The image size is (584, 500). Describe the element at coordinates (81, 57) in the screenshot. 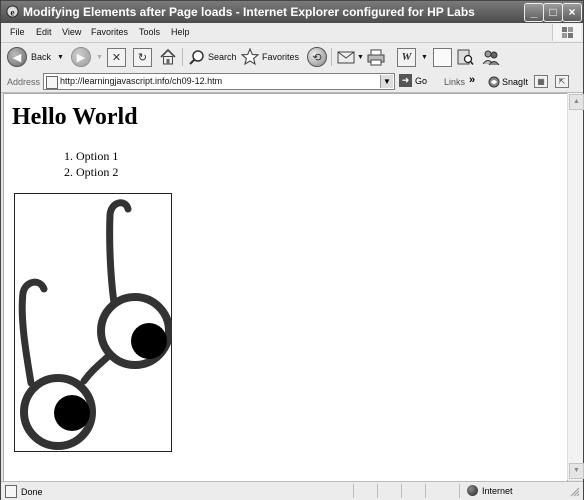

I see `forward-arrow-icon: ▶` at that location.